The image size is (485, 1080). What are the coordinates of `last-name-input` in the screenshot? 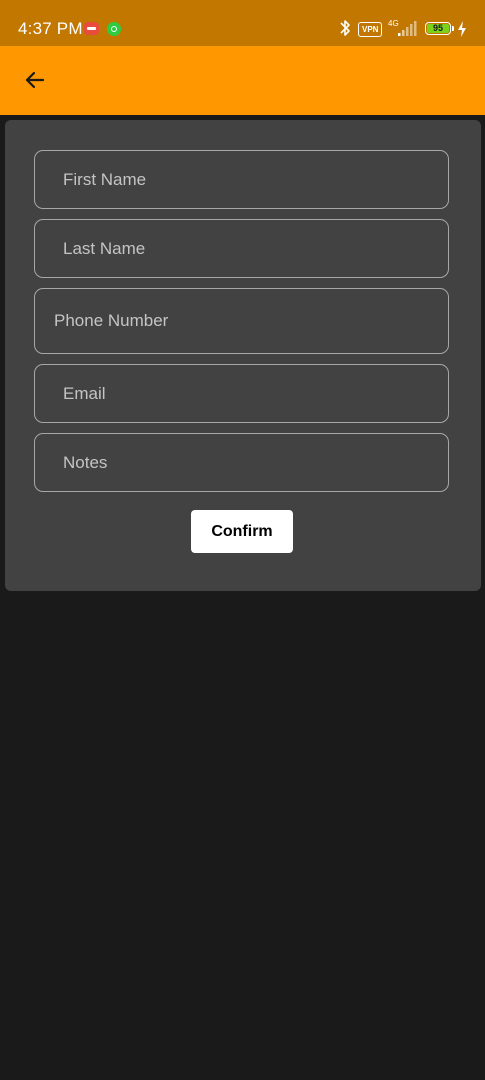 It's located at (241, 248).